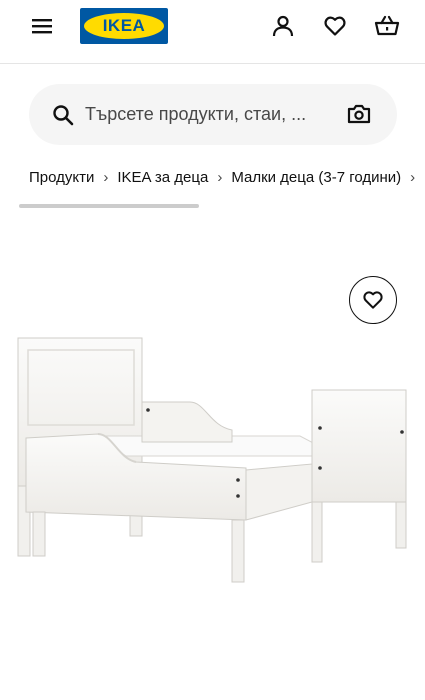  I want to click on heart-icon, so click(335, 26).